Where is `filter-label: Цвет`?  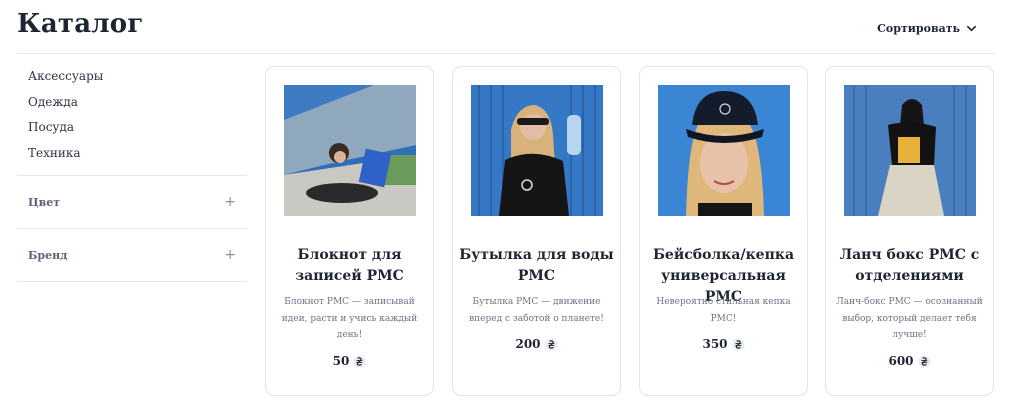
filter-label: Цвет is located at coordinates (44, 202).